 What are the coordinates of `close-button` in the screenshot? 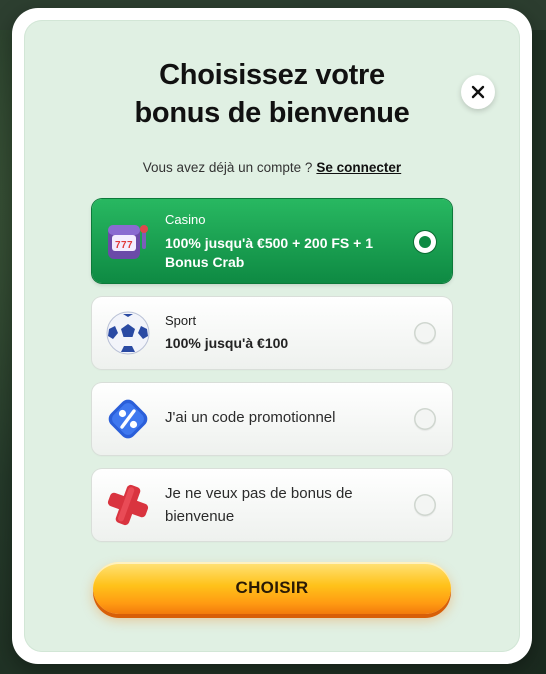 It's located at (478, 92).